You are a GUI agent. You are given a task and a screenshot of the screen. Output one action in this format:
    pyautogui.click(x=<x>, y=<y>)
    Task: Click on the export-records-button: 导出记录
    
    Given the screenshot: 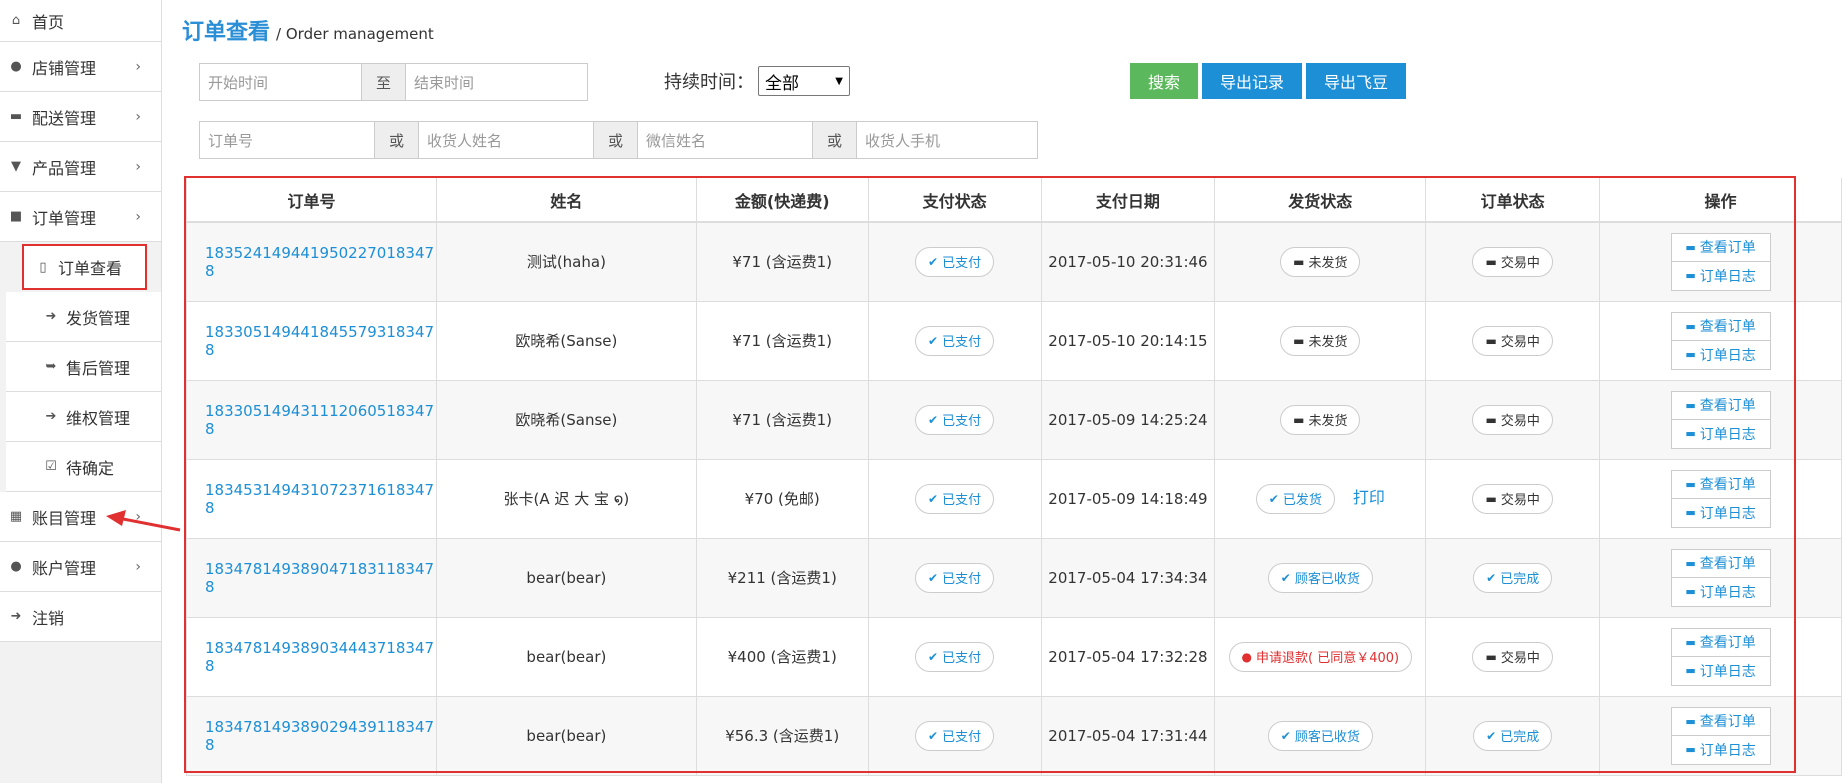 What is the action you would take?
    pyautogui.click(x=1252, y=81)
    